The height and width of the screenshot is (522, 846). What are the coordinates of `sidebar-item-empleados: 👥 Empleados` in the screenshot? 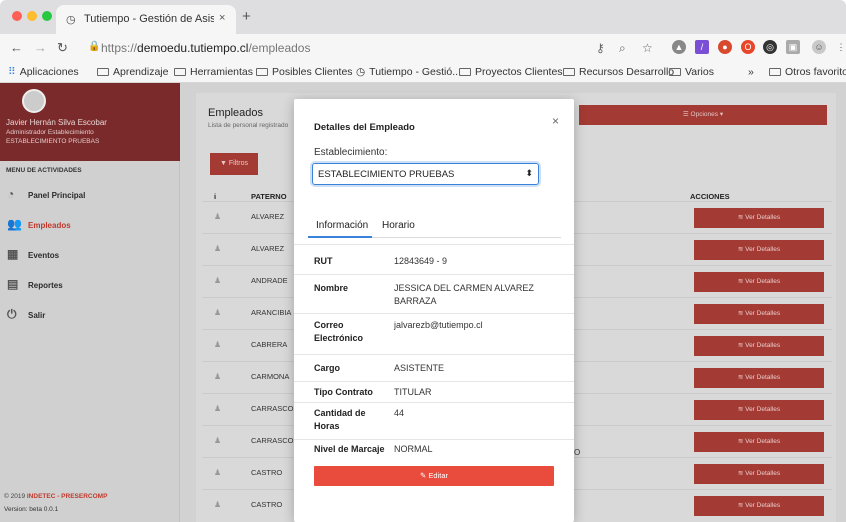 It's located at (90, 226).